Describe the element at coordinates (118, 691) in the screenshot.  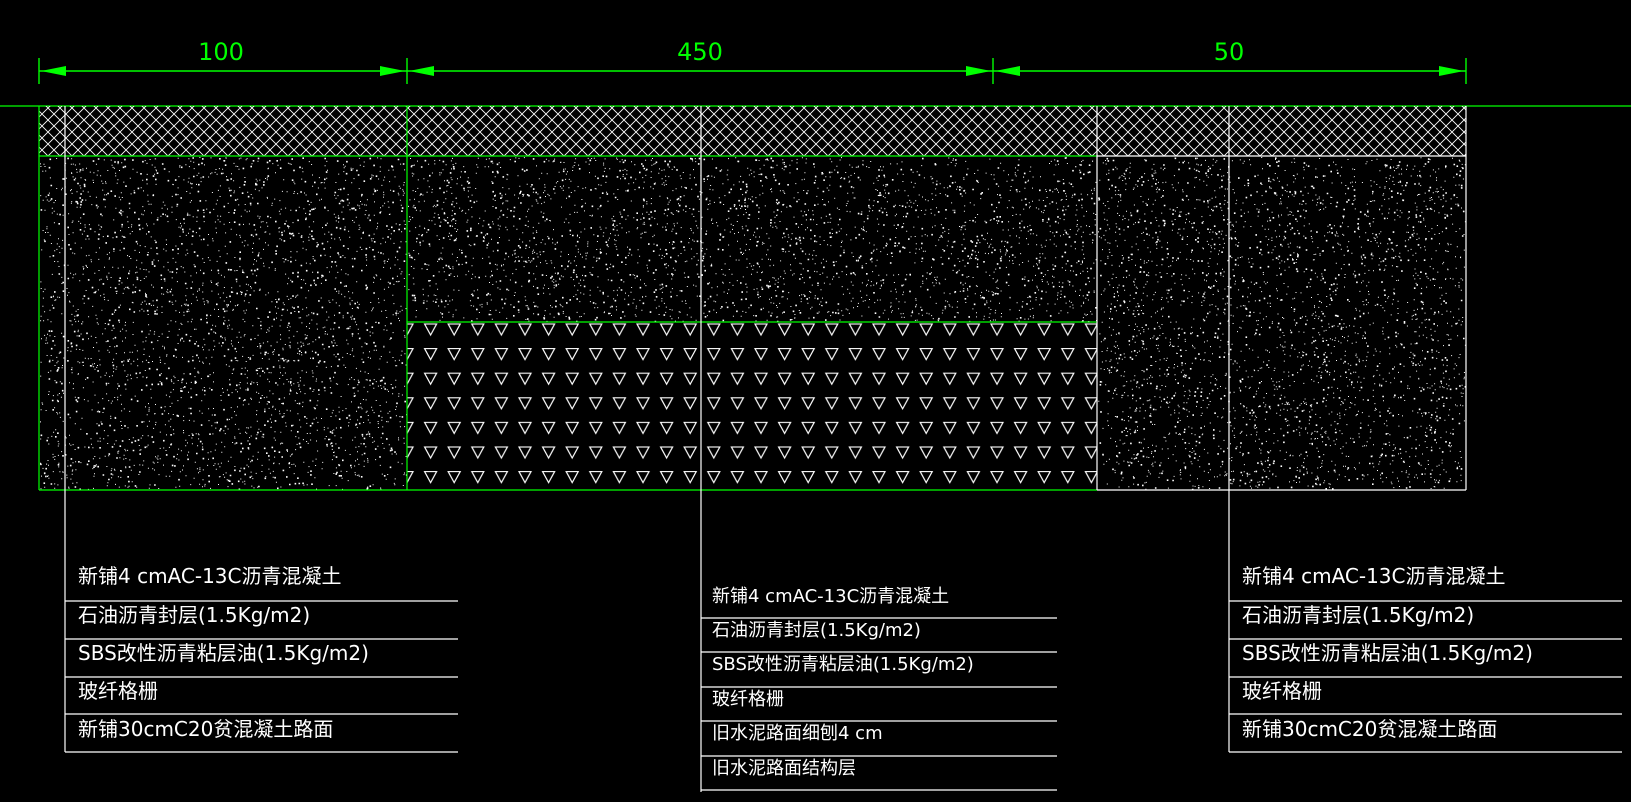
I see `callout-left-line-4: 玻纤格栅` at that location.